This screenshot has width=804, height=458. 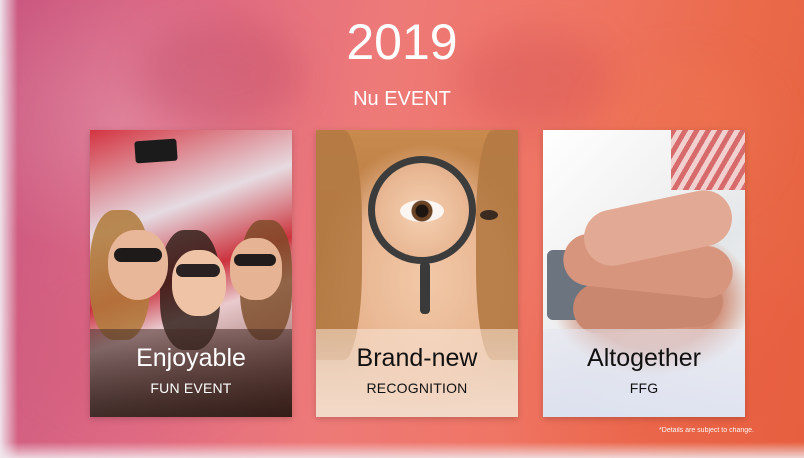 What do you see at coordinates (489, 215) in the screenshot?
I see `photo-eye-shape` at bounding box center [489, 215].